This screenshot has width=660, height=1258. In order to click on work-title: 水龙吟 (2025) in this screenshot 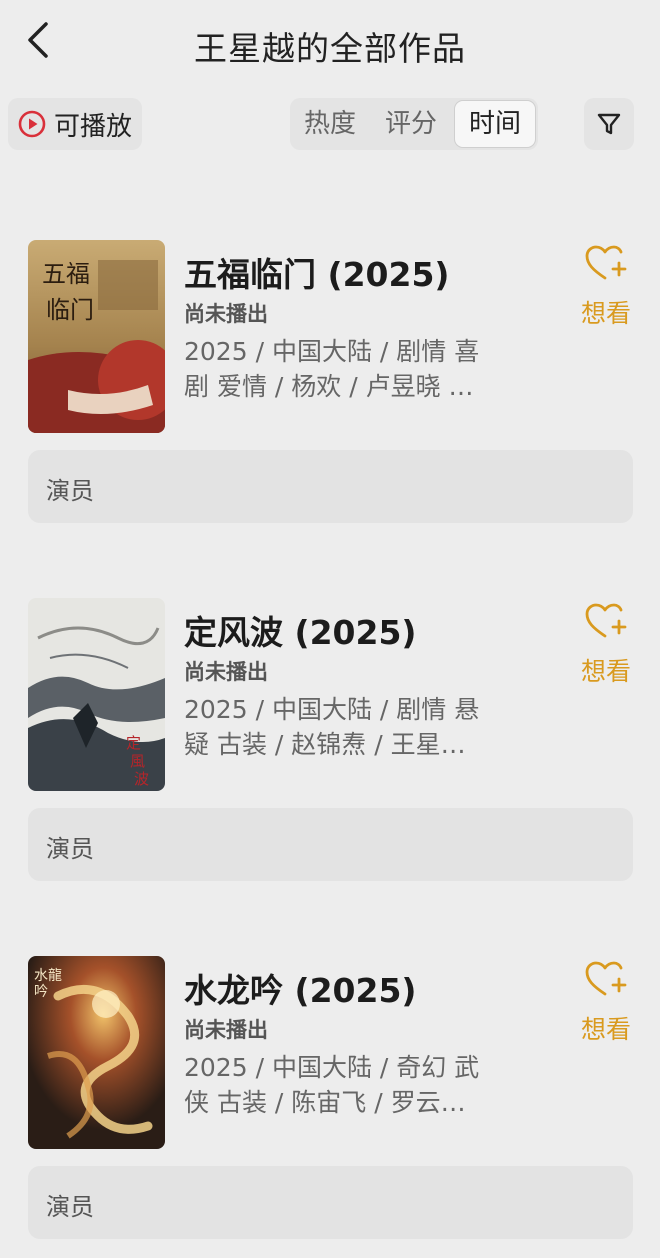, I will do `click(300, 988)`.